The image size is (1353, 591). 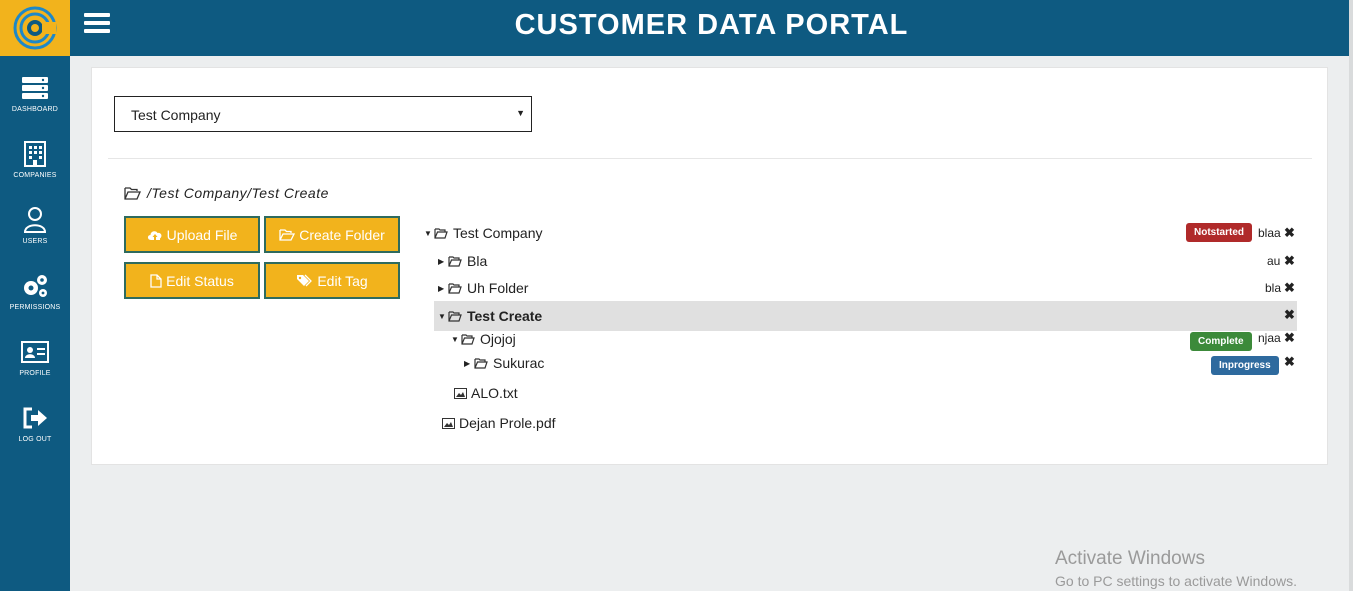 I want to click on tree-node-label: Test Create, so click(x=505, y=316).